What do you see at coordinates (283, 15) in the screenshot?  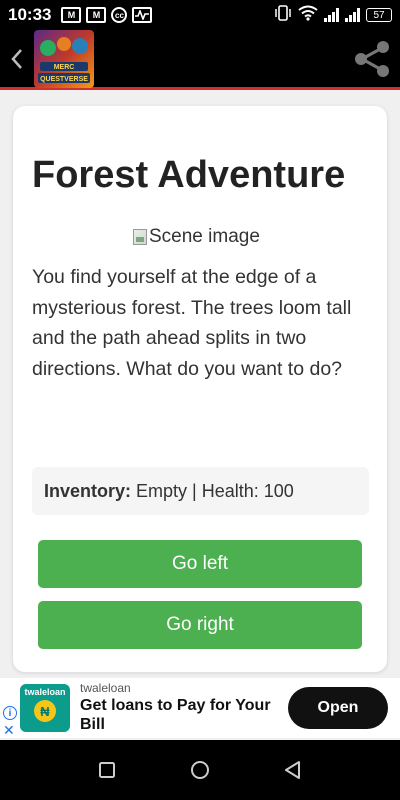 I see `vibrate-icon` at bounding box center [283, 15].